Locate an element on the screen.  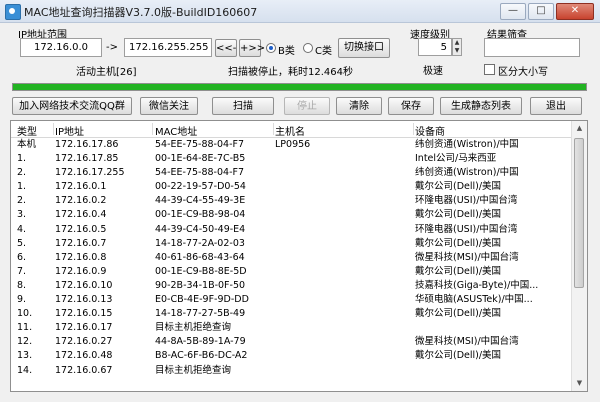
close-button: ✕ is located at coordinates (575, 11).